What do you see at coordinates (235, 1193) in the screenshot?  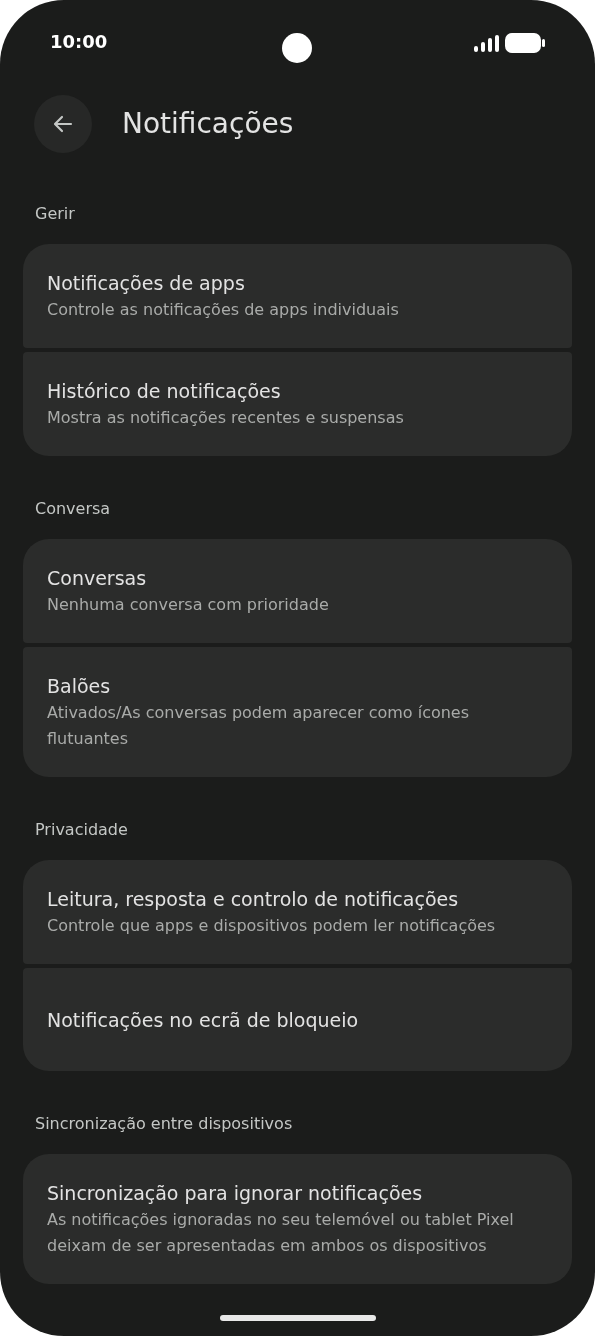 I see `item-title: Sincronização para ignorar notificações` at bounding box center [235, 1193].